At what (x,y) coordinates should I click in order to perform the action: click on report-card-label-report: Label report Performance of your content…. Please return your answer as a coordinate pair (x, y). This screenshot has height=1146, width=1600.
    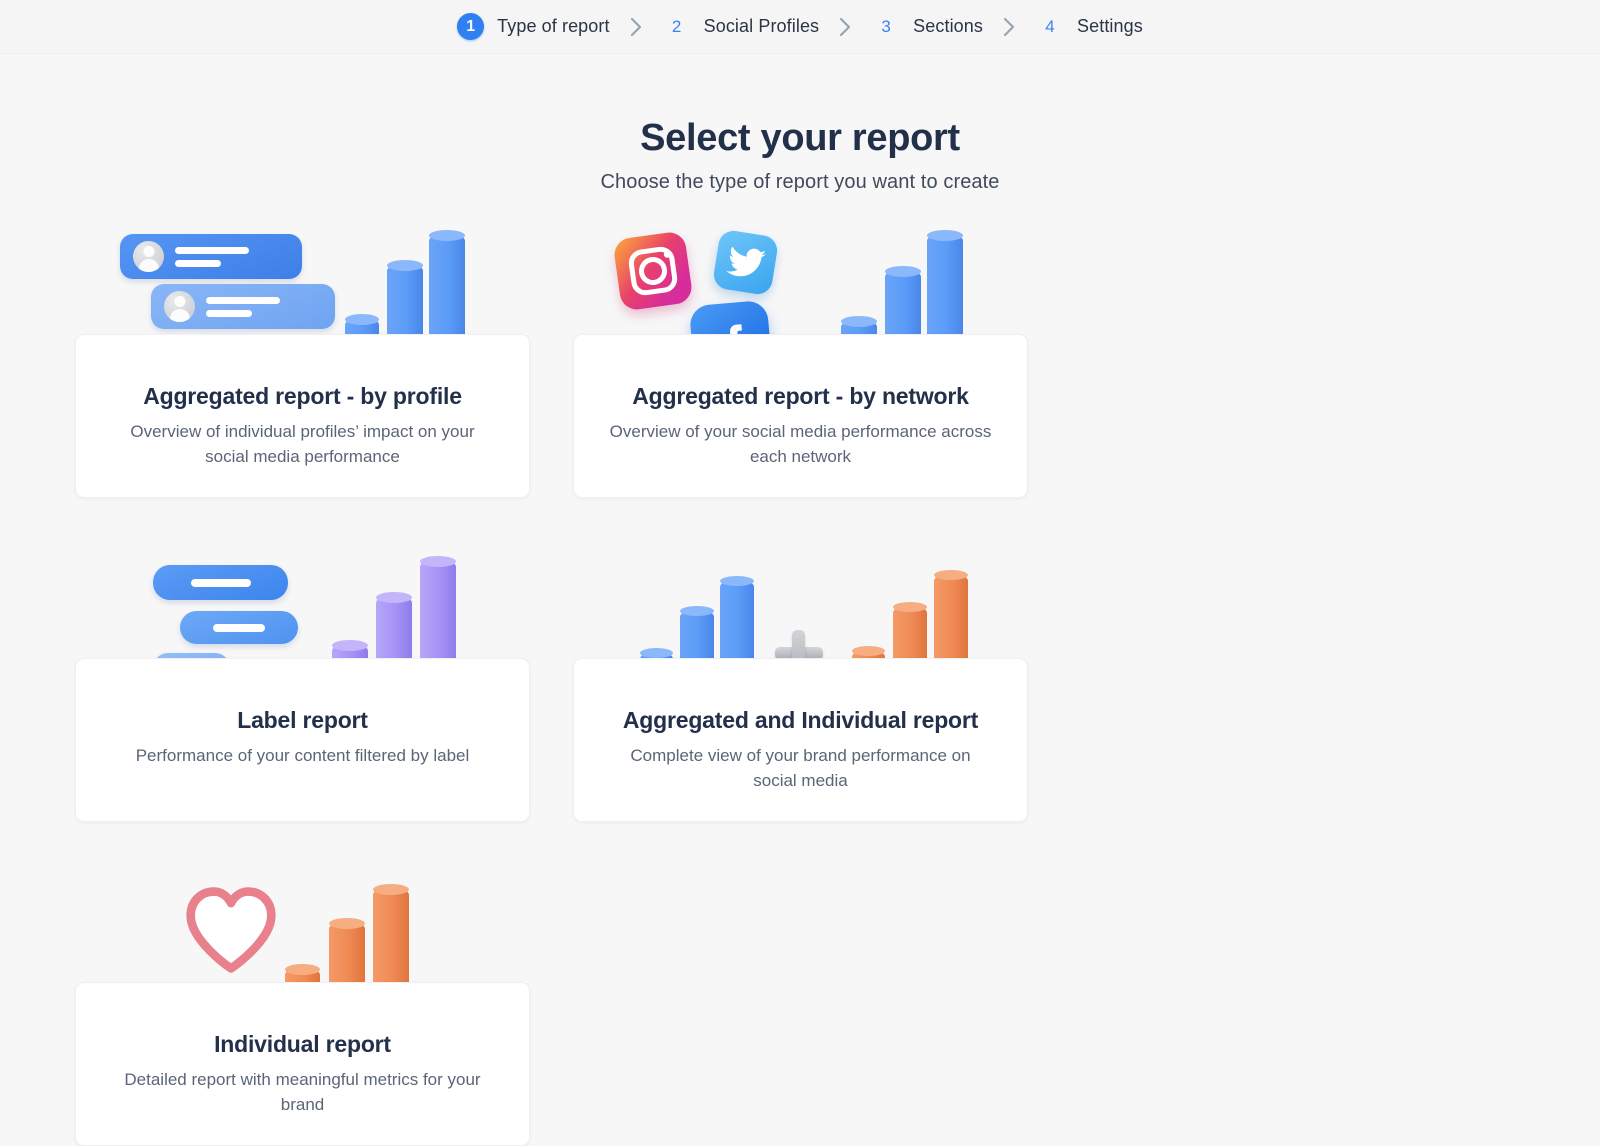
    Looking at the image, I should click on (302, 740).